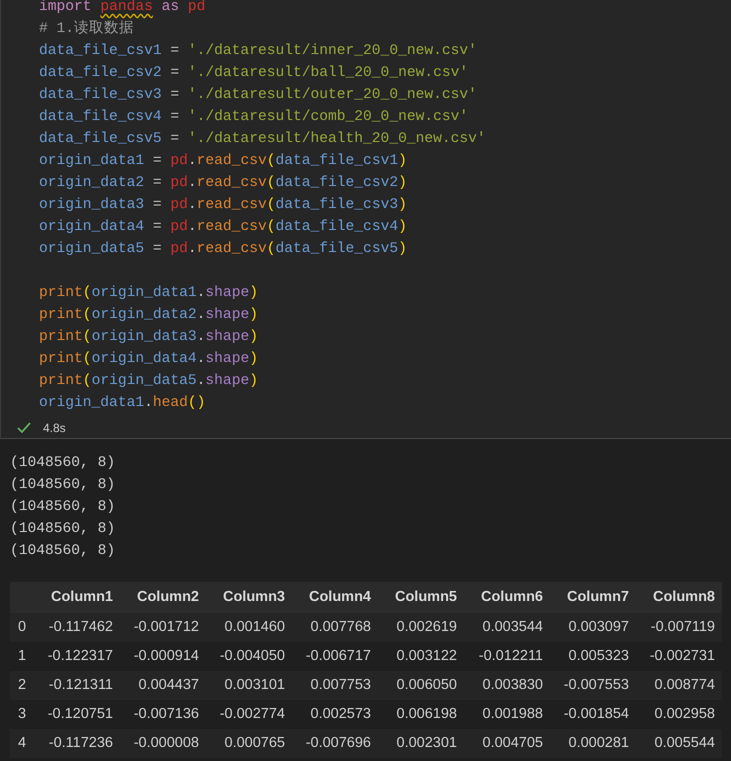 Image resolution: width=731 pixels, height=761 pixels. Describe the element at coordinates (507, 597) in the screenshot. I see `column-header: Column6` at that location.